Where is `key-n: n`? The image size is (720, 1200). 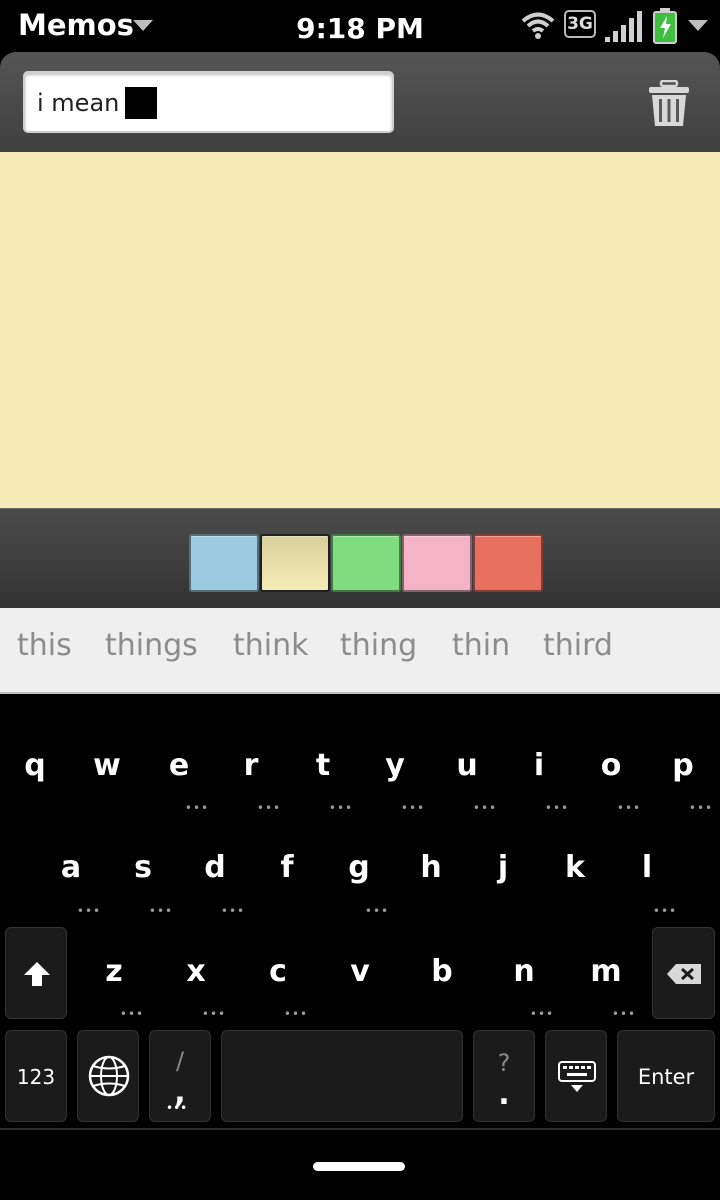
key-n: n is located at coordinates (524, 971).